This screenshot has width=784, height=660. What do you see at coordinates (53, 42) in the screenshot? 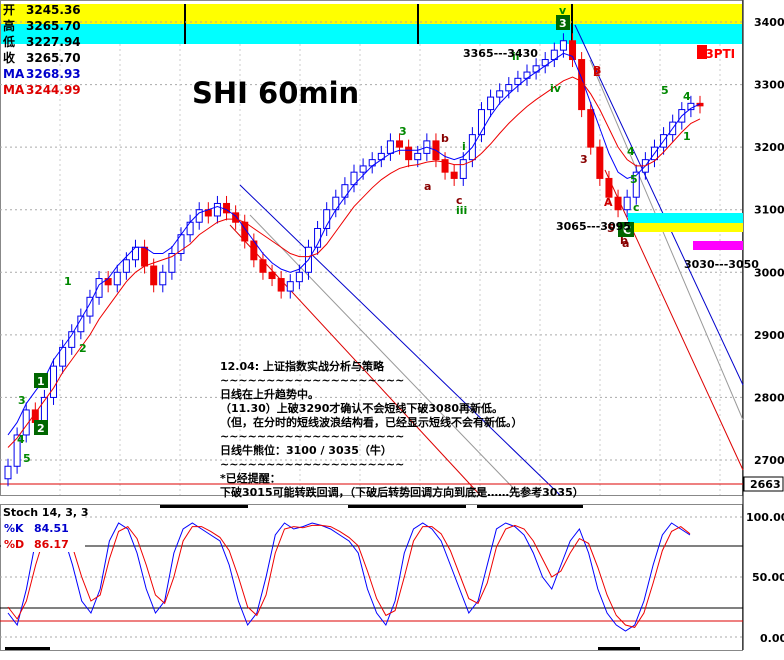
I see `ohlc-value: 3227.94` at bounding box center [53, 42].